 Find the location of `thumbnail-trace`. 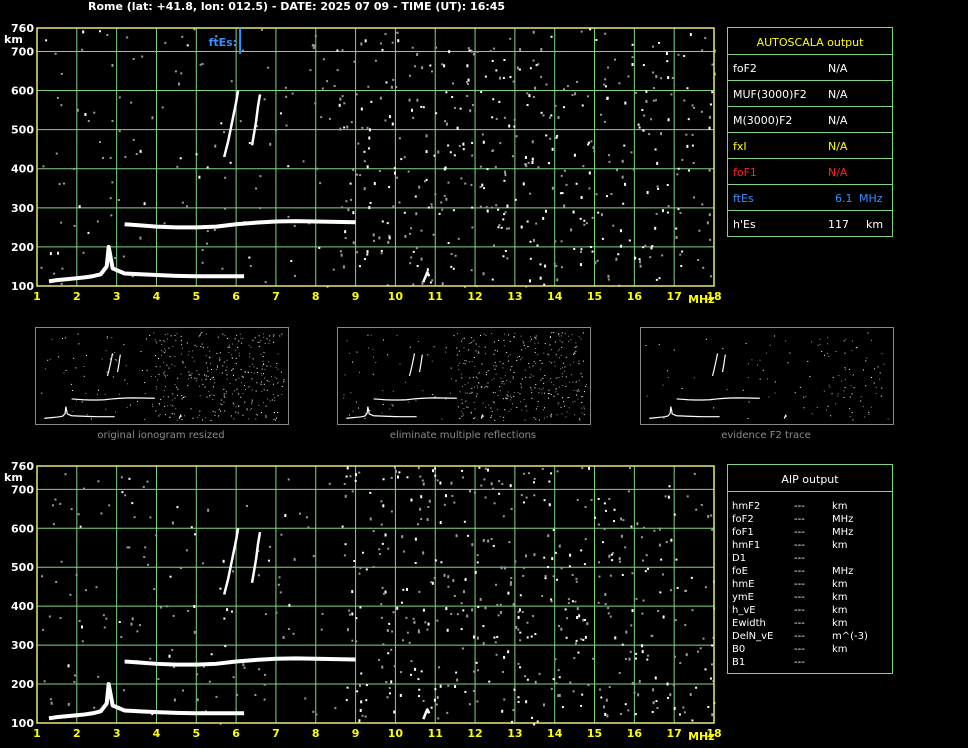

thumbnail-trace is located at coordinates (420, 363).